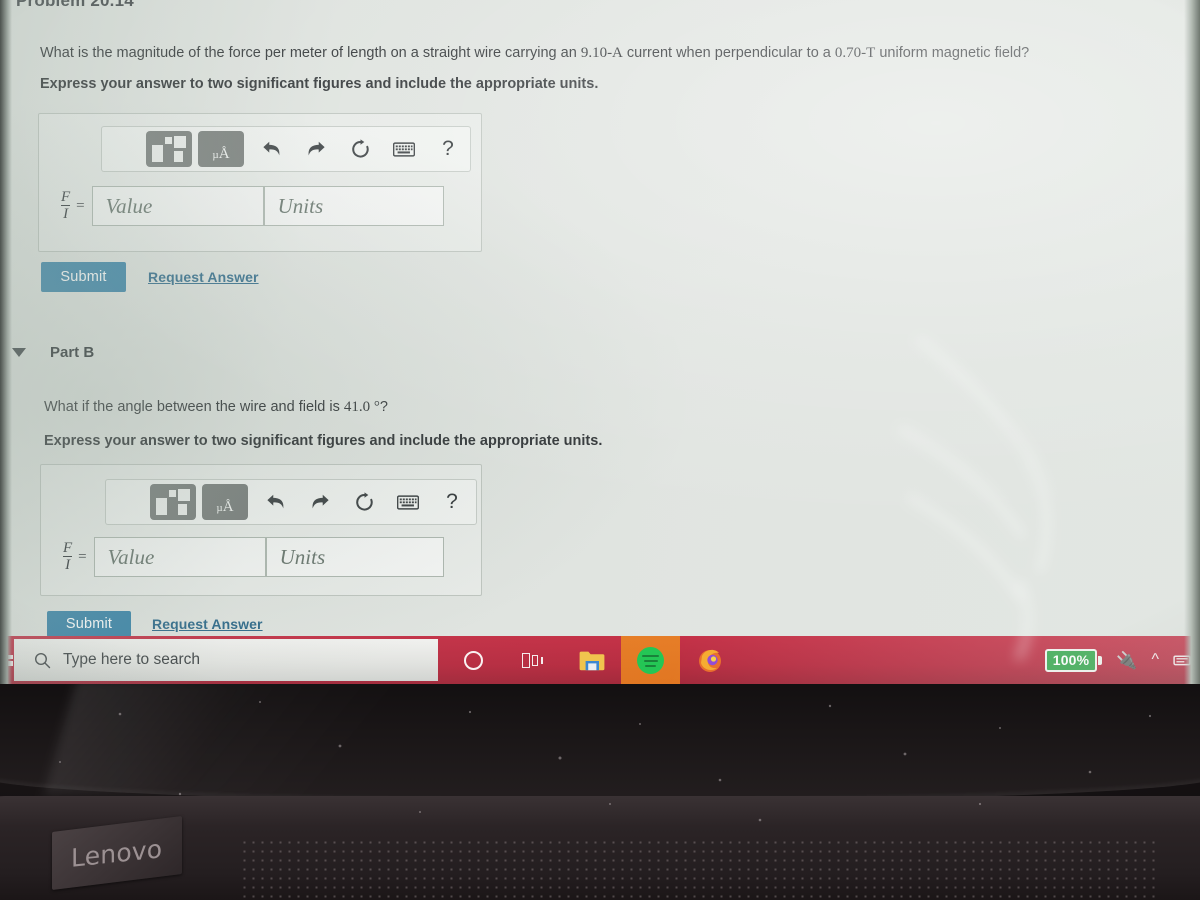 Image resolution: width=1200 pixels, height=900 pixels. I want to click on task-view-icon, so click(532, 660).